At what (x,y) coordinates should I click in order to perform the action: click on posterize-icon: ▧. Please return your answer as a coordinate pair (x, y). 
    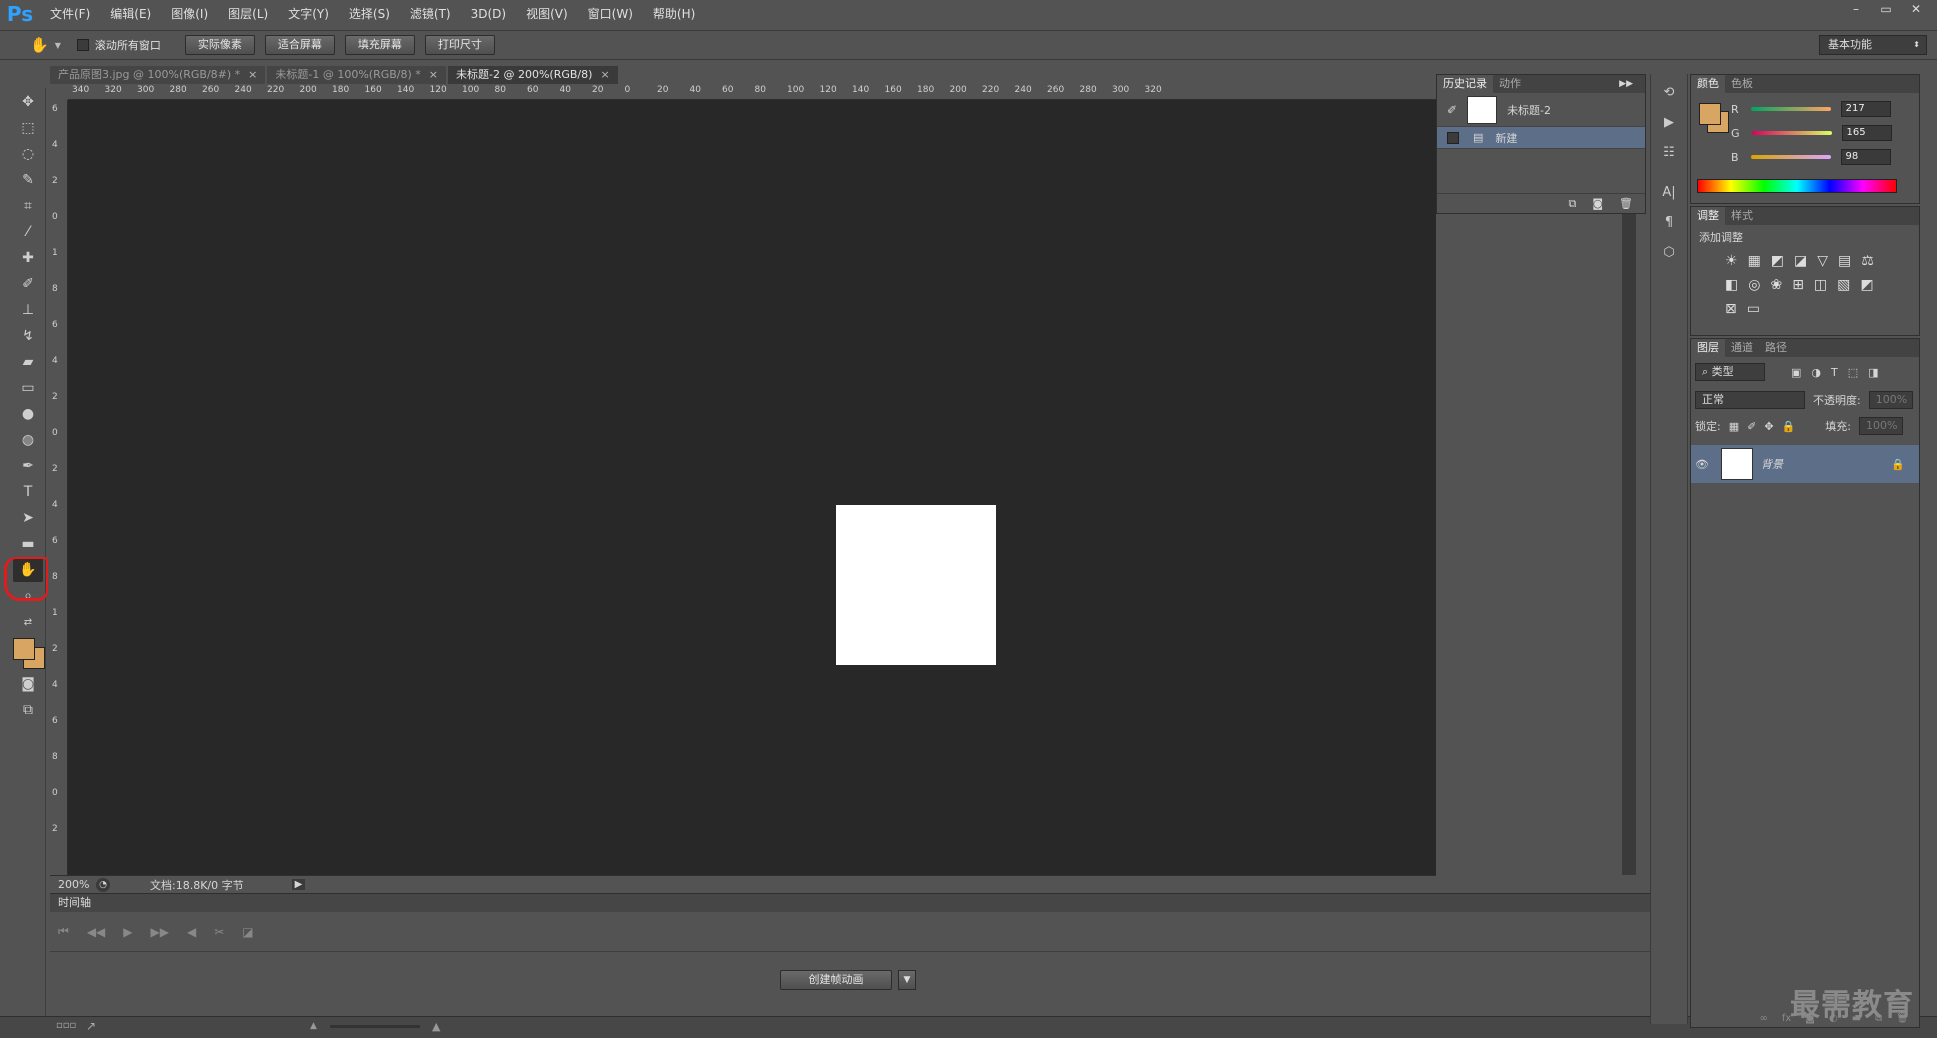
    Looking at the image, I should click on (1843, 285).